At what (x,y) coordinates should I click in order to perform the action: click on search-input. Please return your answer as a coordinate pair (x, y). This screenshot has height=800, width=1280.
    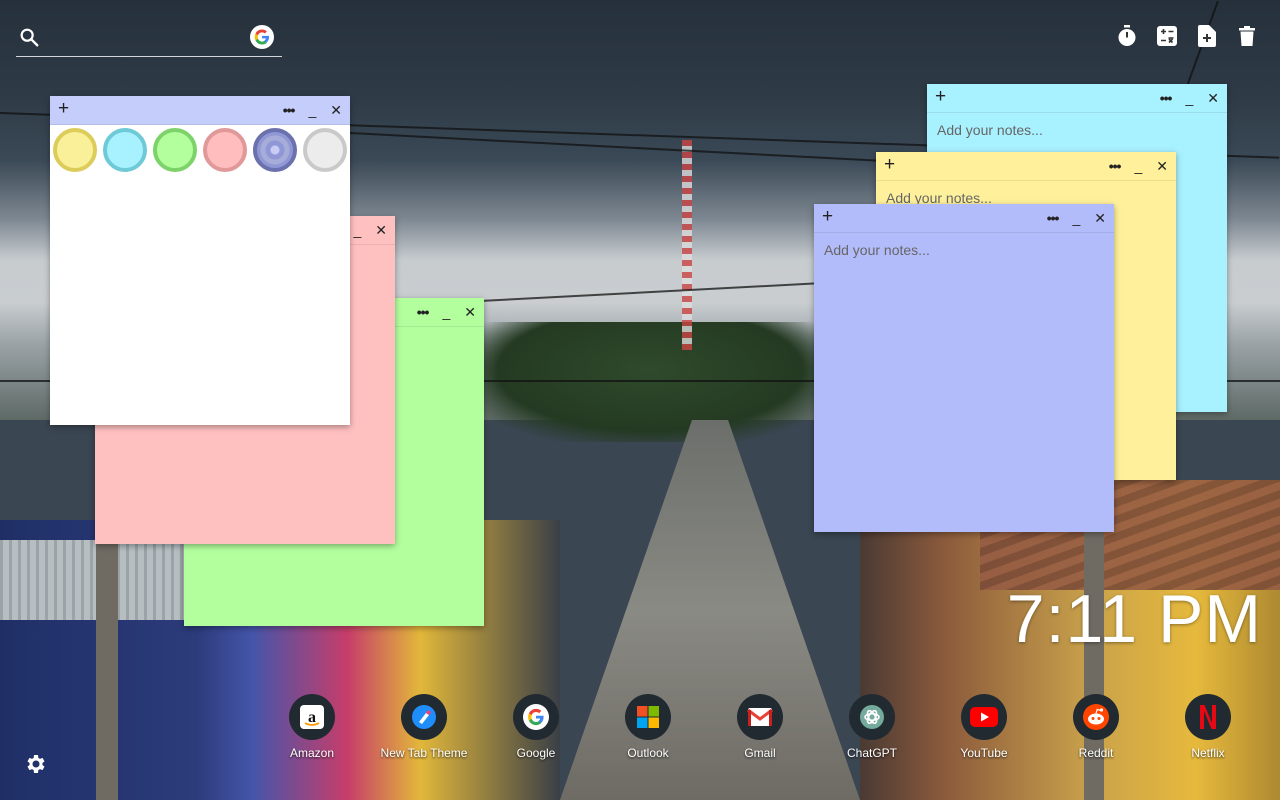
    Looking at the image, I should click on (149, 38).